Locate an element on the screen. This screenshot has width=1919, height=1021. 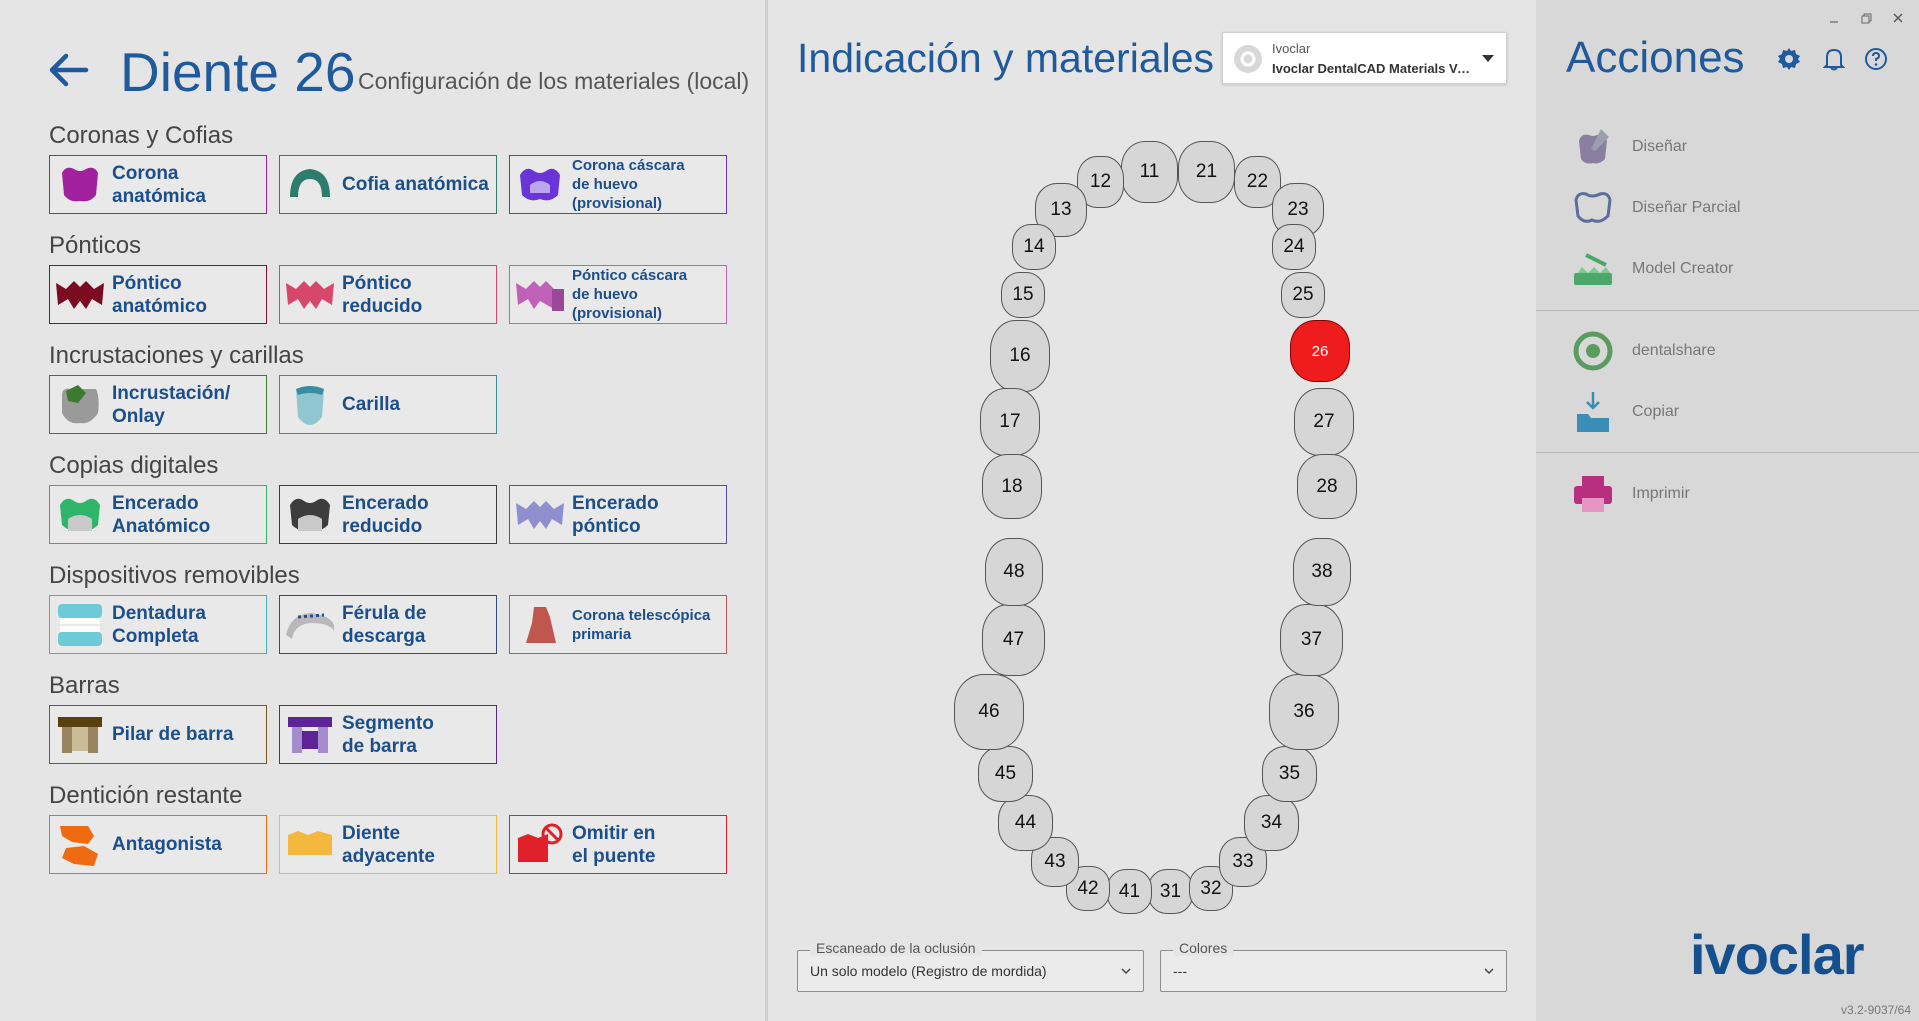
incrustacion-icon is located at coordinates (80, 404).